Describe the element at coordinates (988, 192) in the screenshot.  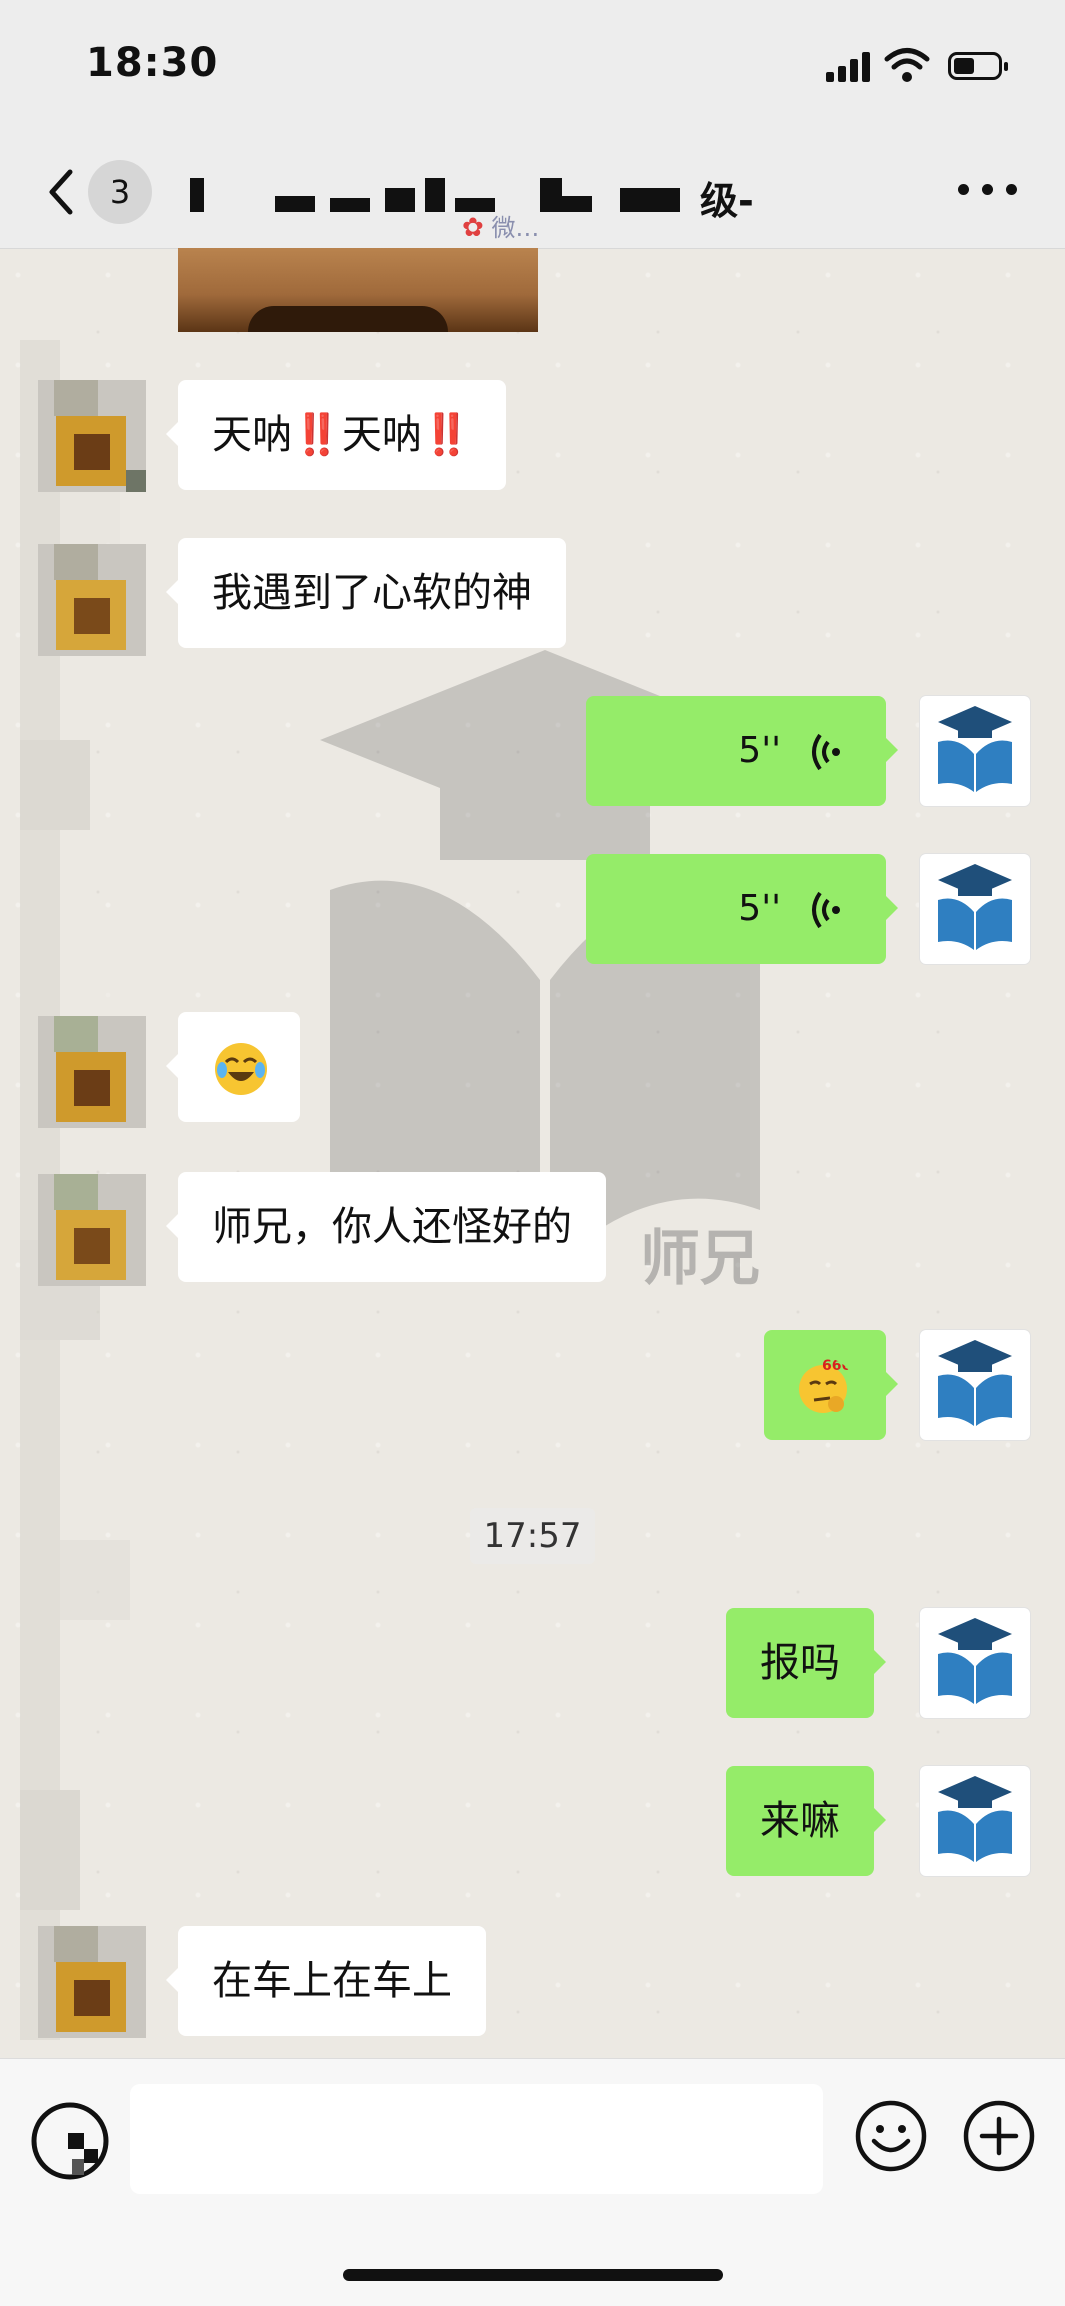
I see `more-options-icon` at that location.